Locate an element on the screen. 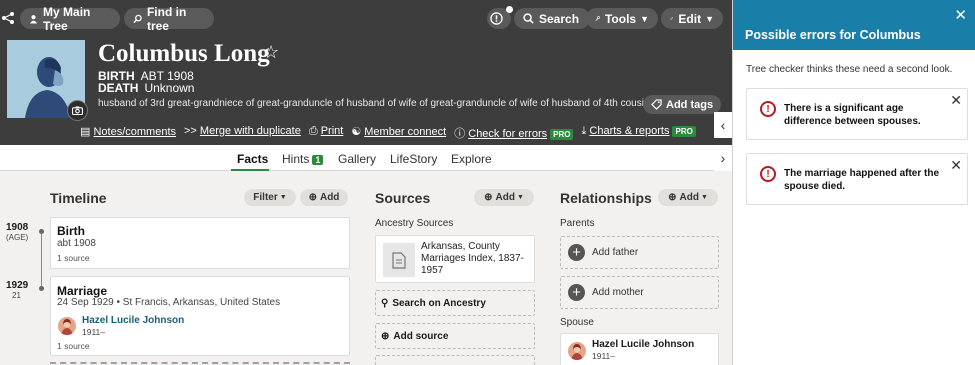  charts-reports-label: Charts & reports is located at coordinates (629, 131).